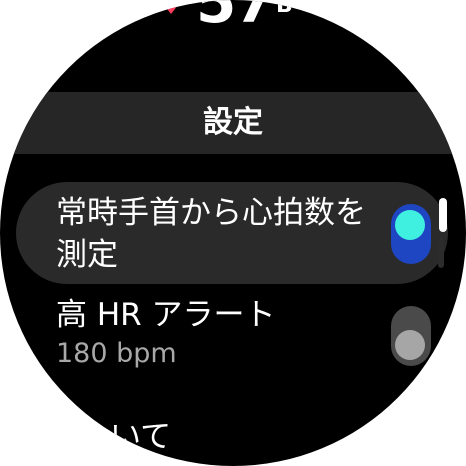 The height and width of the screenshot is (466, 466). What do you see at coordinates (235, 18) in the screenshot?
I see `heart-rate-value: 57` at bounding box center [235, 18].